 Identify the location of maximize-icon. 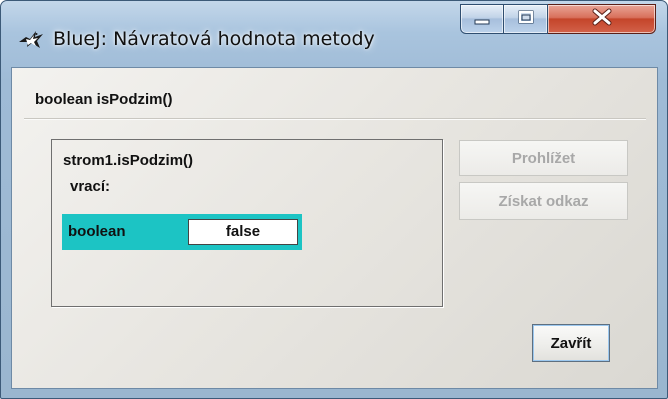
(526, 19).